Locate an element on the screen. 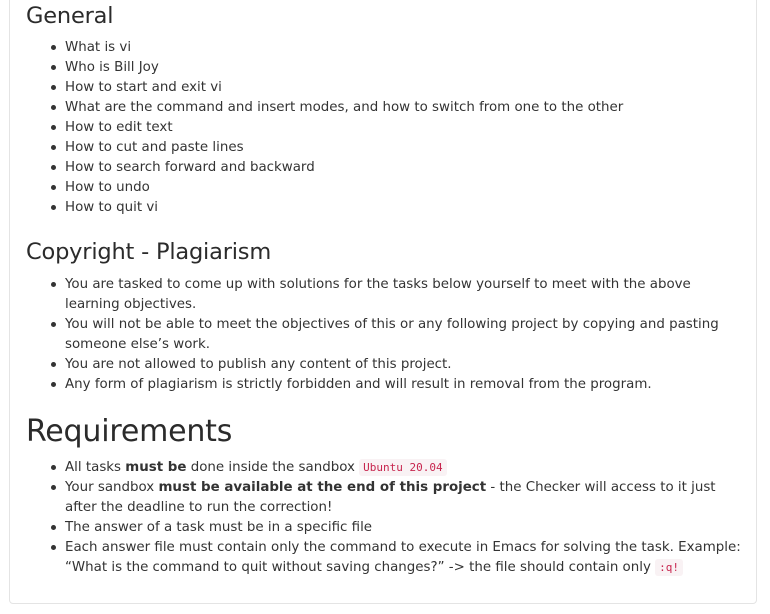 This screenshot has height=614, width=770. list-item: How to undo is located at coordinates (386, 188).